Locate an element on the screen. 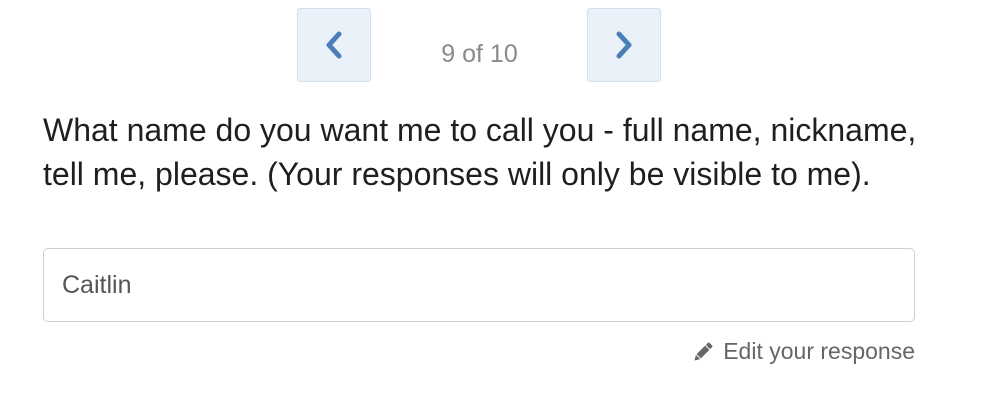  next-question-button is located at coordinates (624, 45).